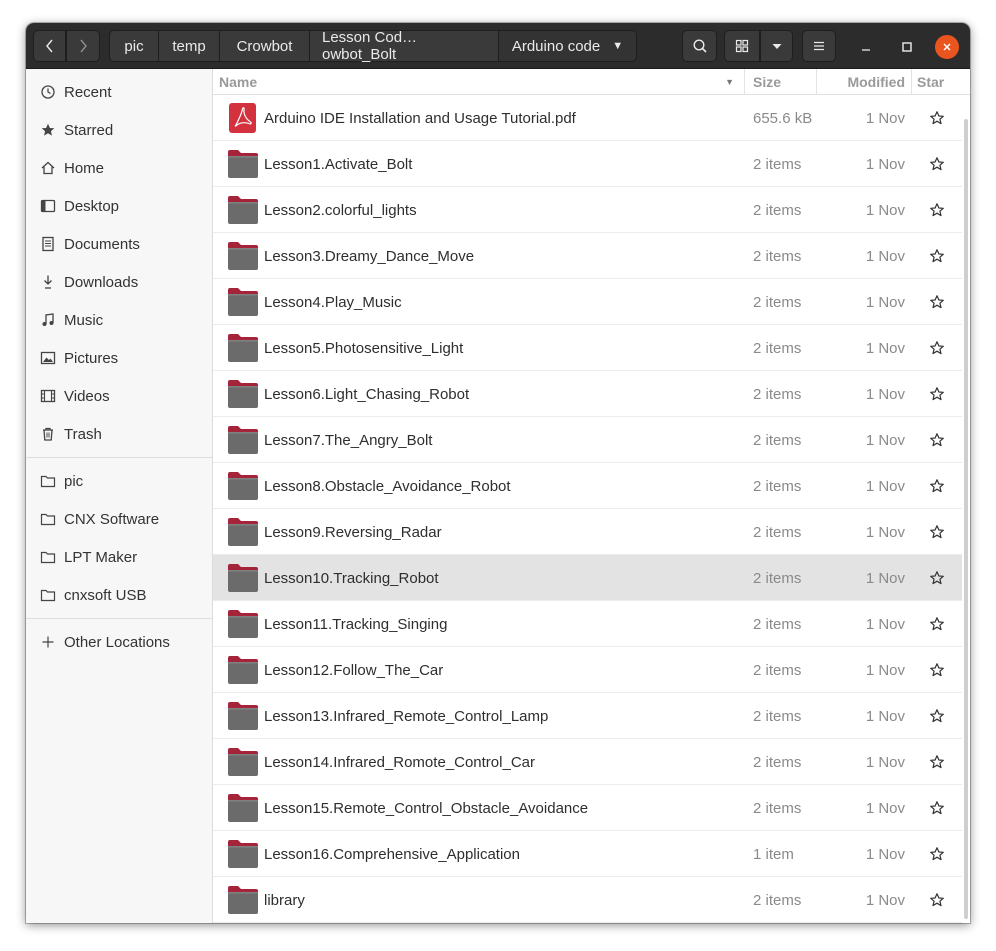  I want to click on sidebar-item-other-locations: Other Locations, so click(119, 642).